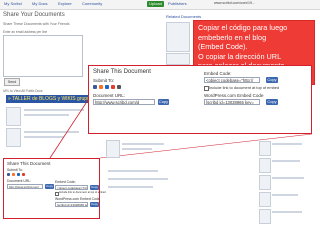 The image size is (320, 240). What do you see at coordinates (232, 80) in the screenshot?
I see `embed-code-input: <object codebase="http://` at bounding box center [232, 80].